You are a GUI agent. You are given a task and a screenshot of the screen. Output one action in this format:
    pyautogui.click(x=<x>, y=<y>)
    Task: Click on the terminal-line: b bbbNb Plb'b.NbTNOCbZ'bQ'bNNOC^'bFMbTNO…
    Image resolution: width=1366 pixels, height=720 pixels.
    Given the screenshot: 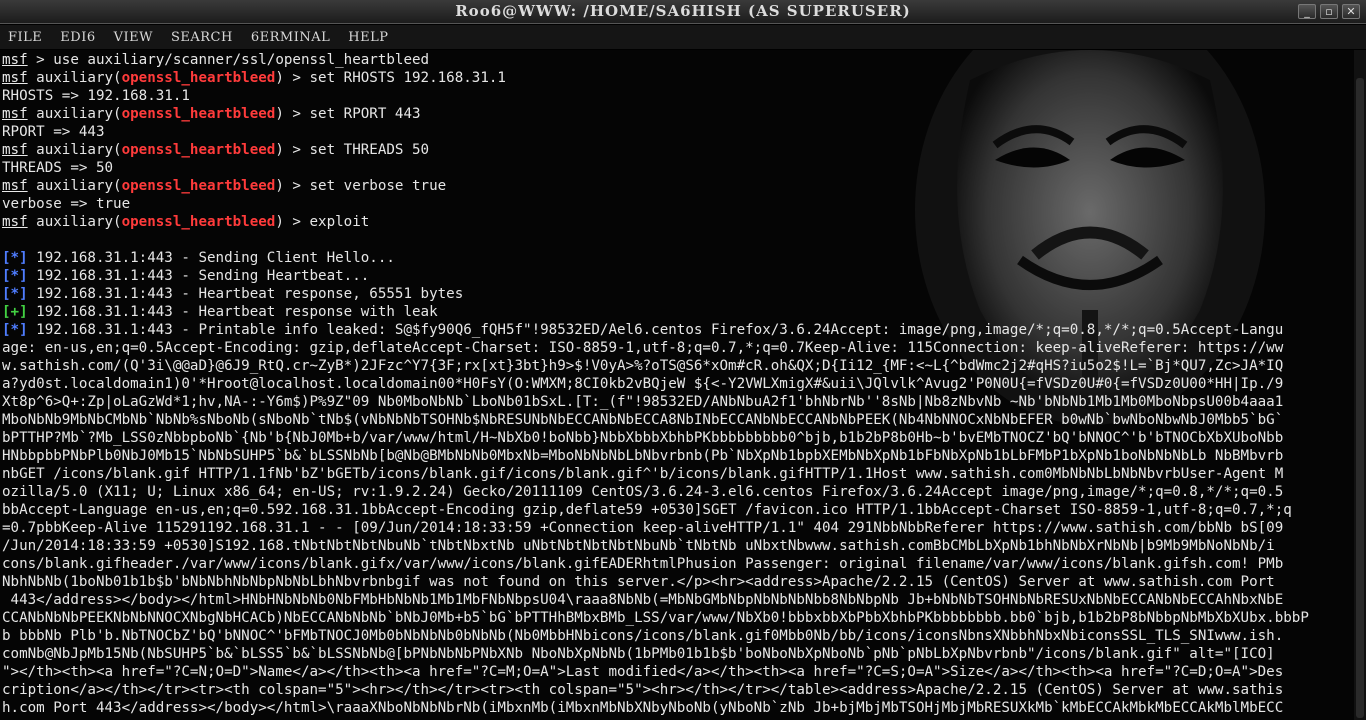 What is the action you would take?
    pyautogui.click(x=677, y=636)
    